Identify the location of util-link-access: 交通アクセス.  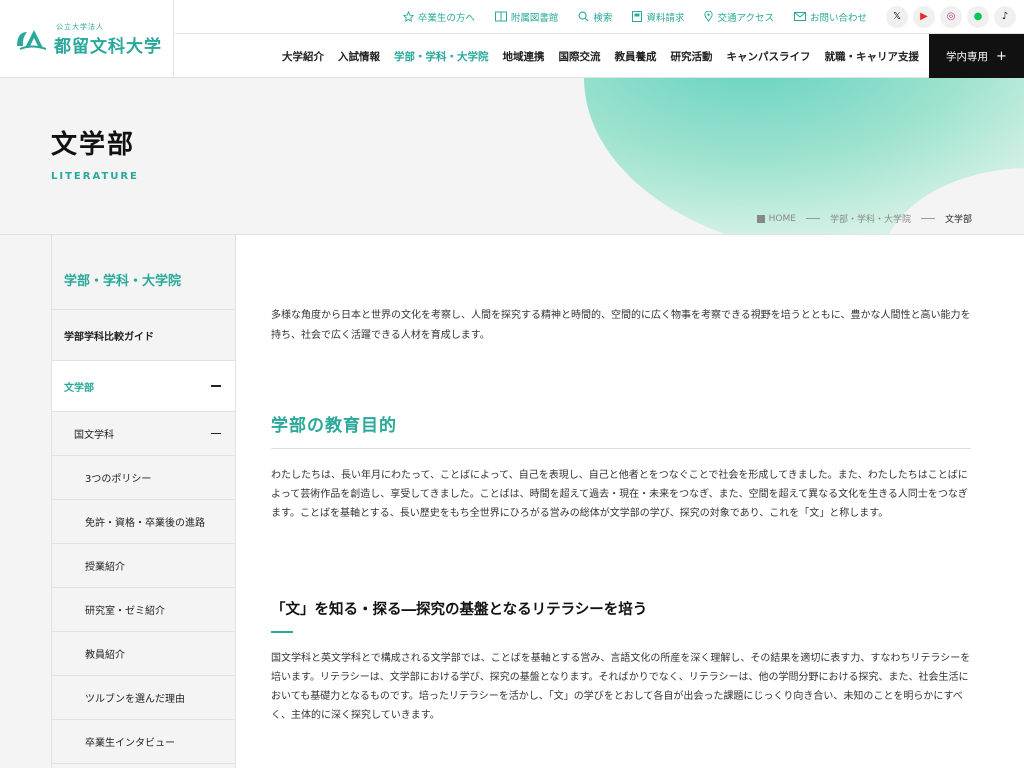
(739, 17).